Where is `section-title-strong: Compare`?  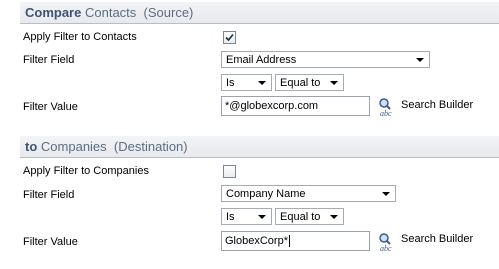 section-title-strong: Compare is located at coordinates (53, 12).